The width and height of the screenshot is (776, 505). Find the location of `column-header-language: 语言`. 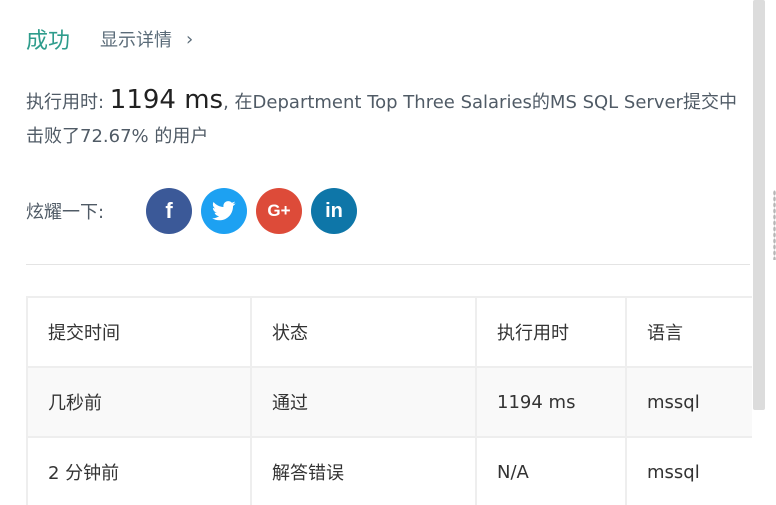

column-header-language: 语言 is located at coordinates (688, 332).